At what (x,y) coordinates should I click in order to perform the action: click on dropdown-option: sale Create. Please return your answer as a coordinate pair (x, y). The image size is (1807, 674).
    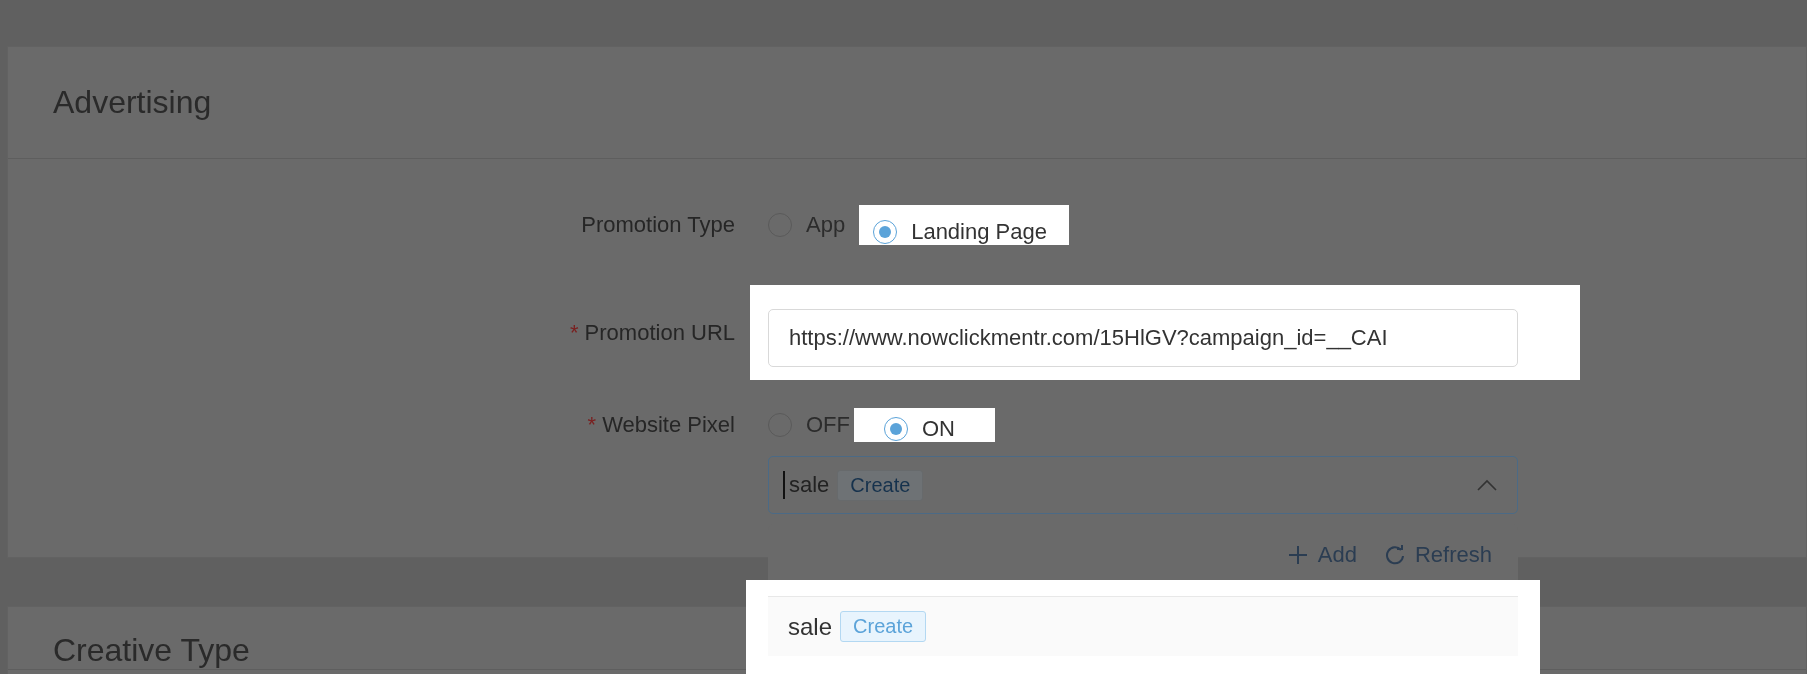
    Looking at the image, I should click on (1143, 626).